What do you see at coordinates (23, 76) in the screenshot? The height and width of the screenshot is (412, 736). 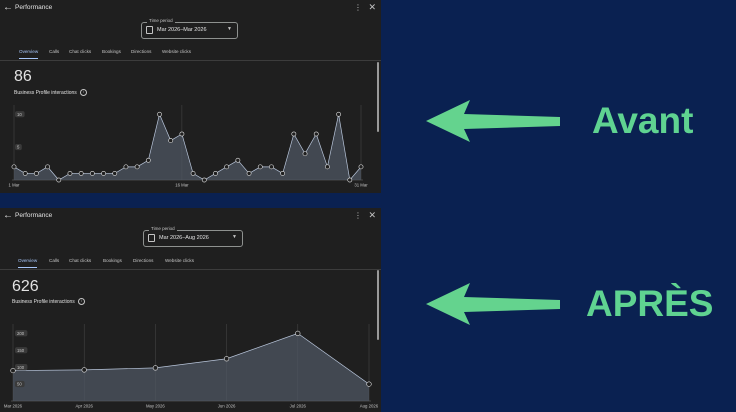 I see `total-interactions: 86` at bounding box center [23, 76].